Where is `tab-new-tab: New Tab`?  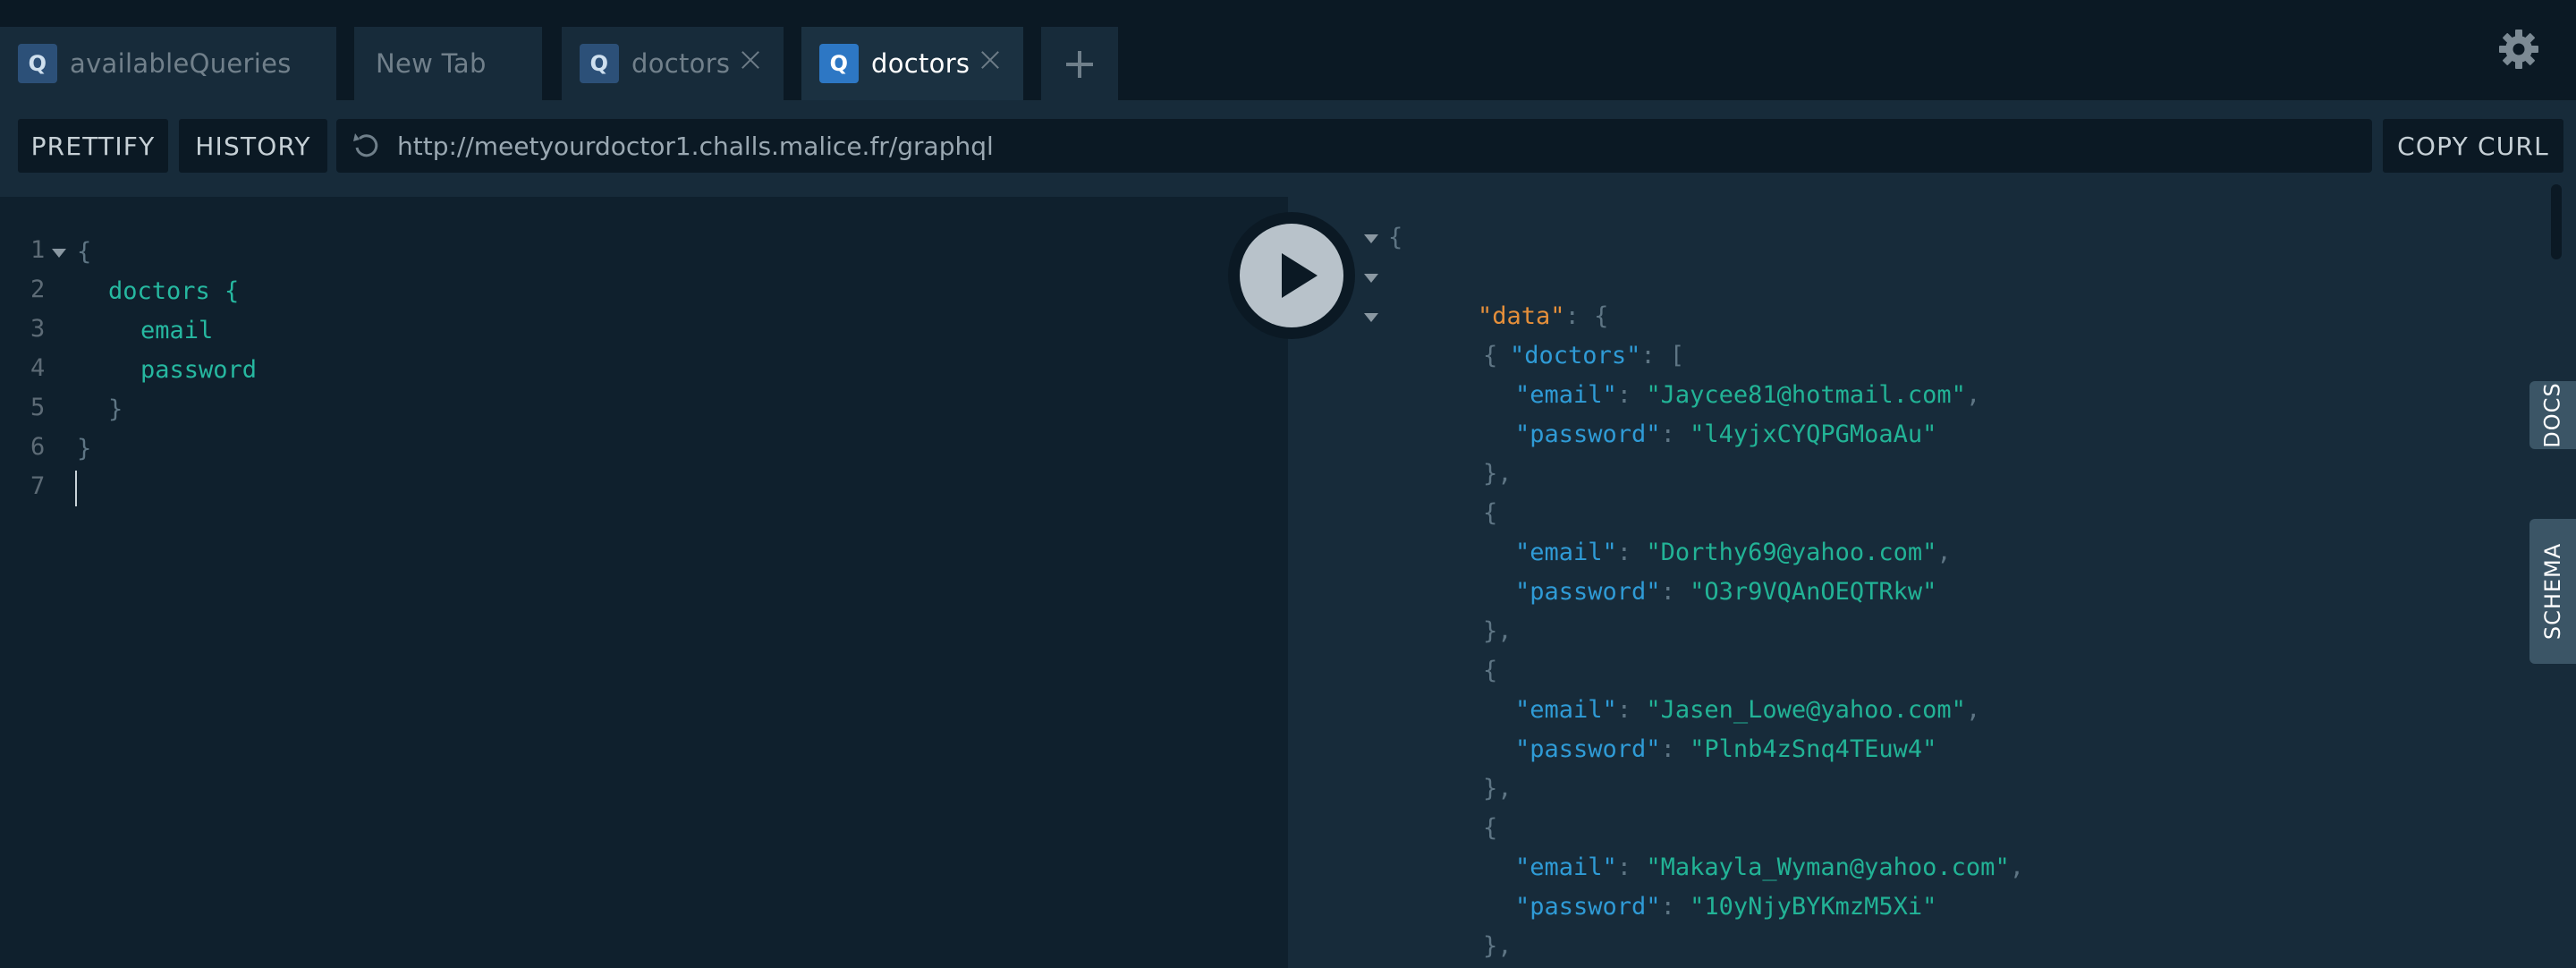
tab-new-tab: New Tab is located at coordinates (448, 63).